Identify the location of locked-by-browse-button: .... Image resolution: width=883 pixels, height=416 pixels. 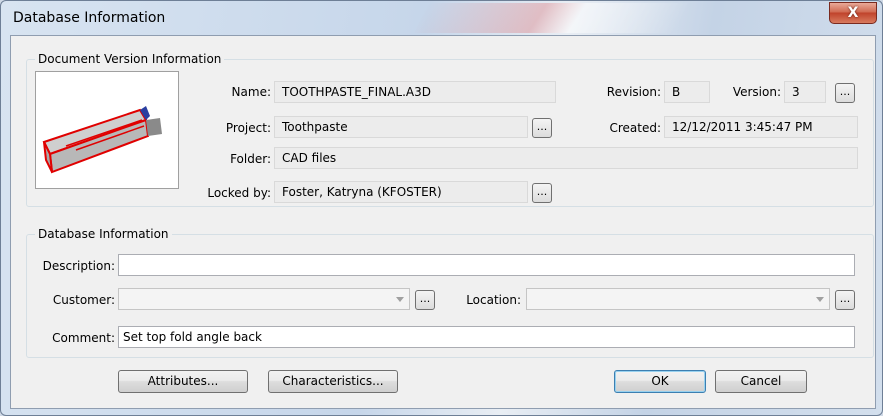
(542, 193).